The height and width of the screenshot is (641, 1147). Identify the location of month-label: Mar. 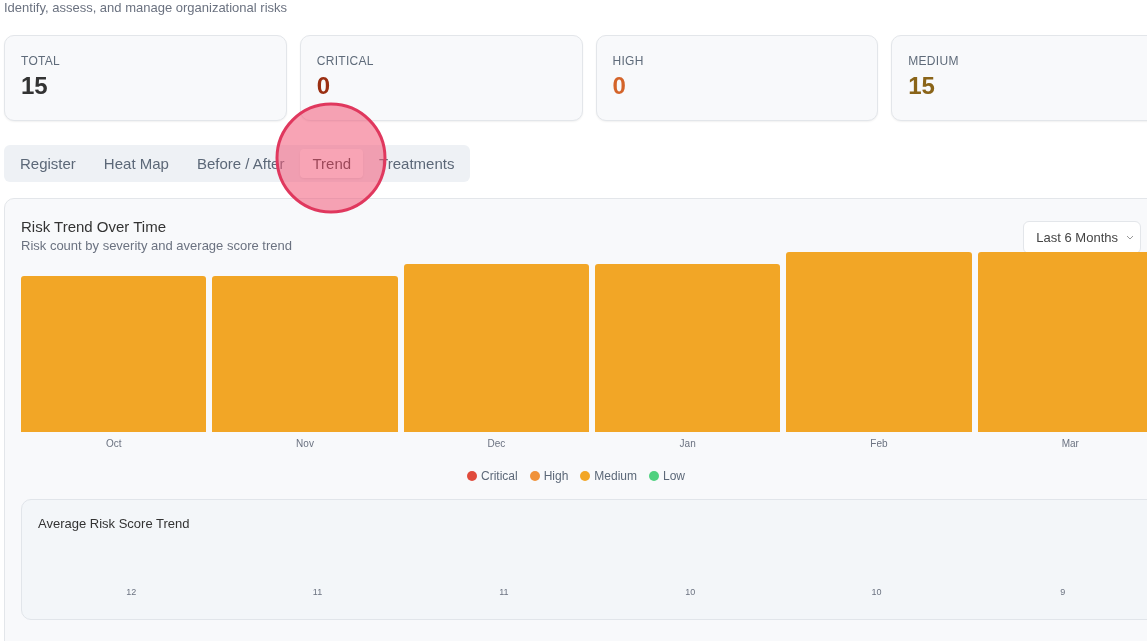
(1070, 443).